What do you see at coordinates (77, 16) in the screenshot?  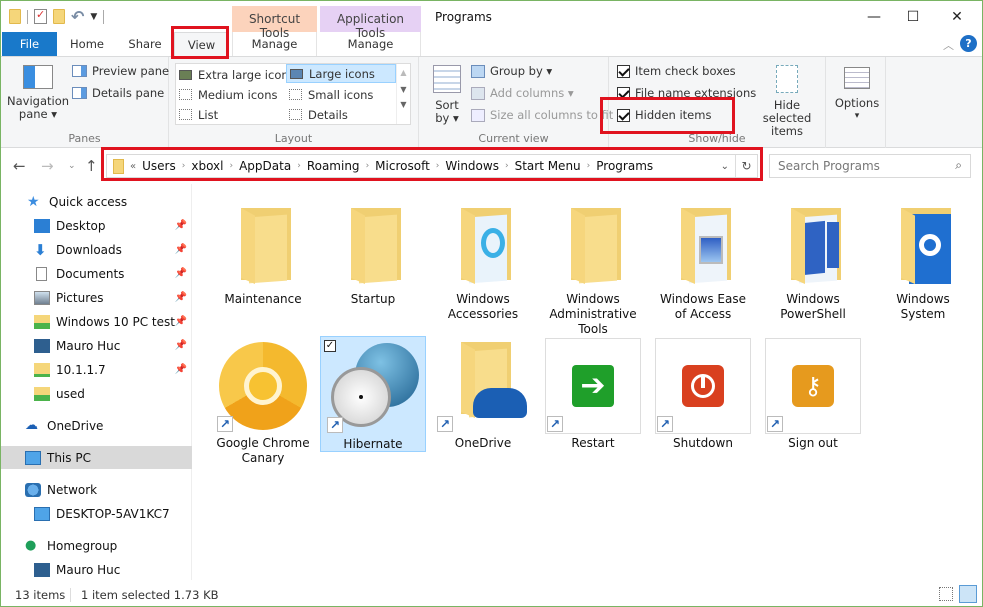 I see `undo-icon: ↶` at bounding box center [77, 16].